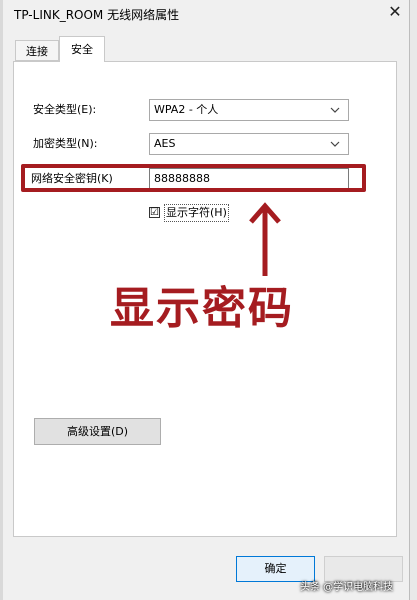 This screenshot has width=417, height=600. I want to click on tab-security: 安全, so click(82, 49).